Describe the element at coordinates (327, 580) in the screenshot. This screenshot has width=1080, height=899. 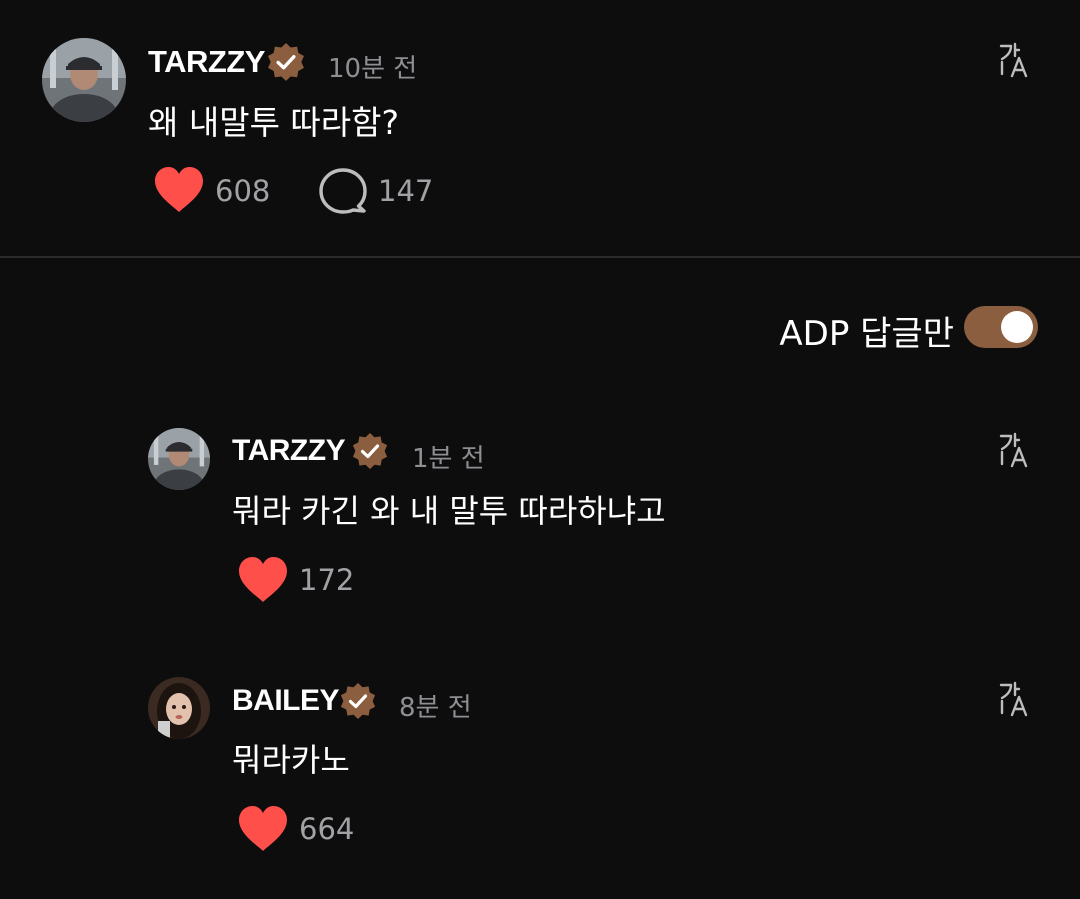
I see `like-count: 172` at that location.